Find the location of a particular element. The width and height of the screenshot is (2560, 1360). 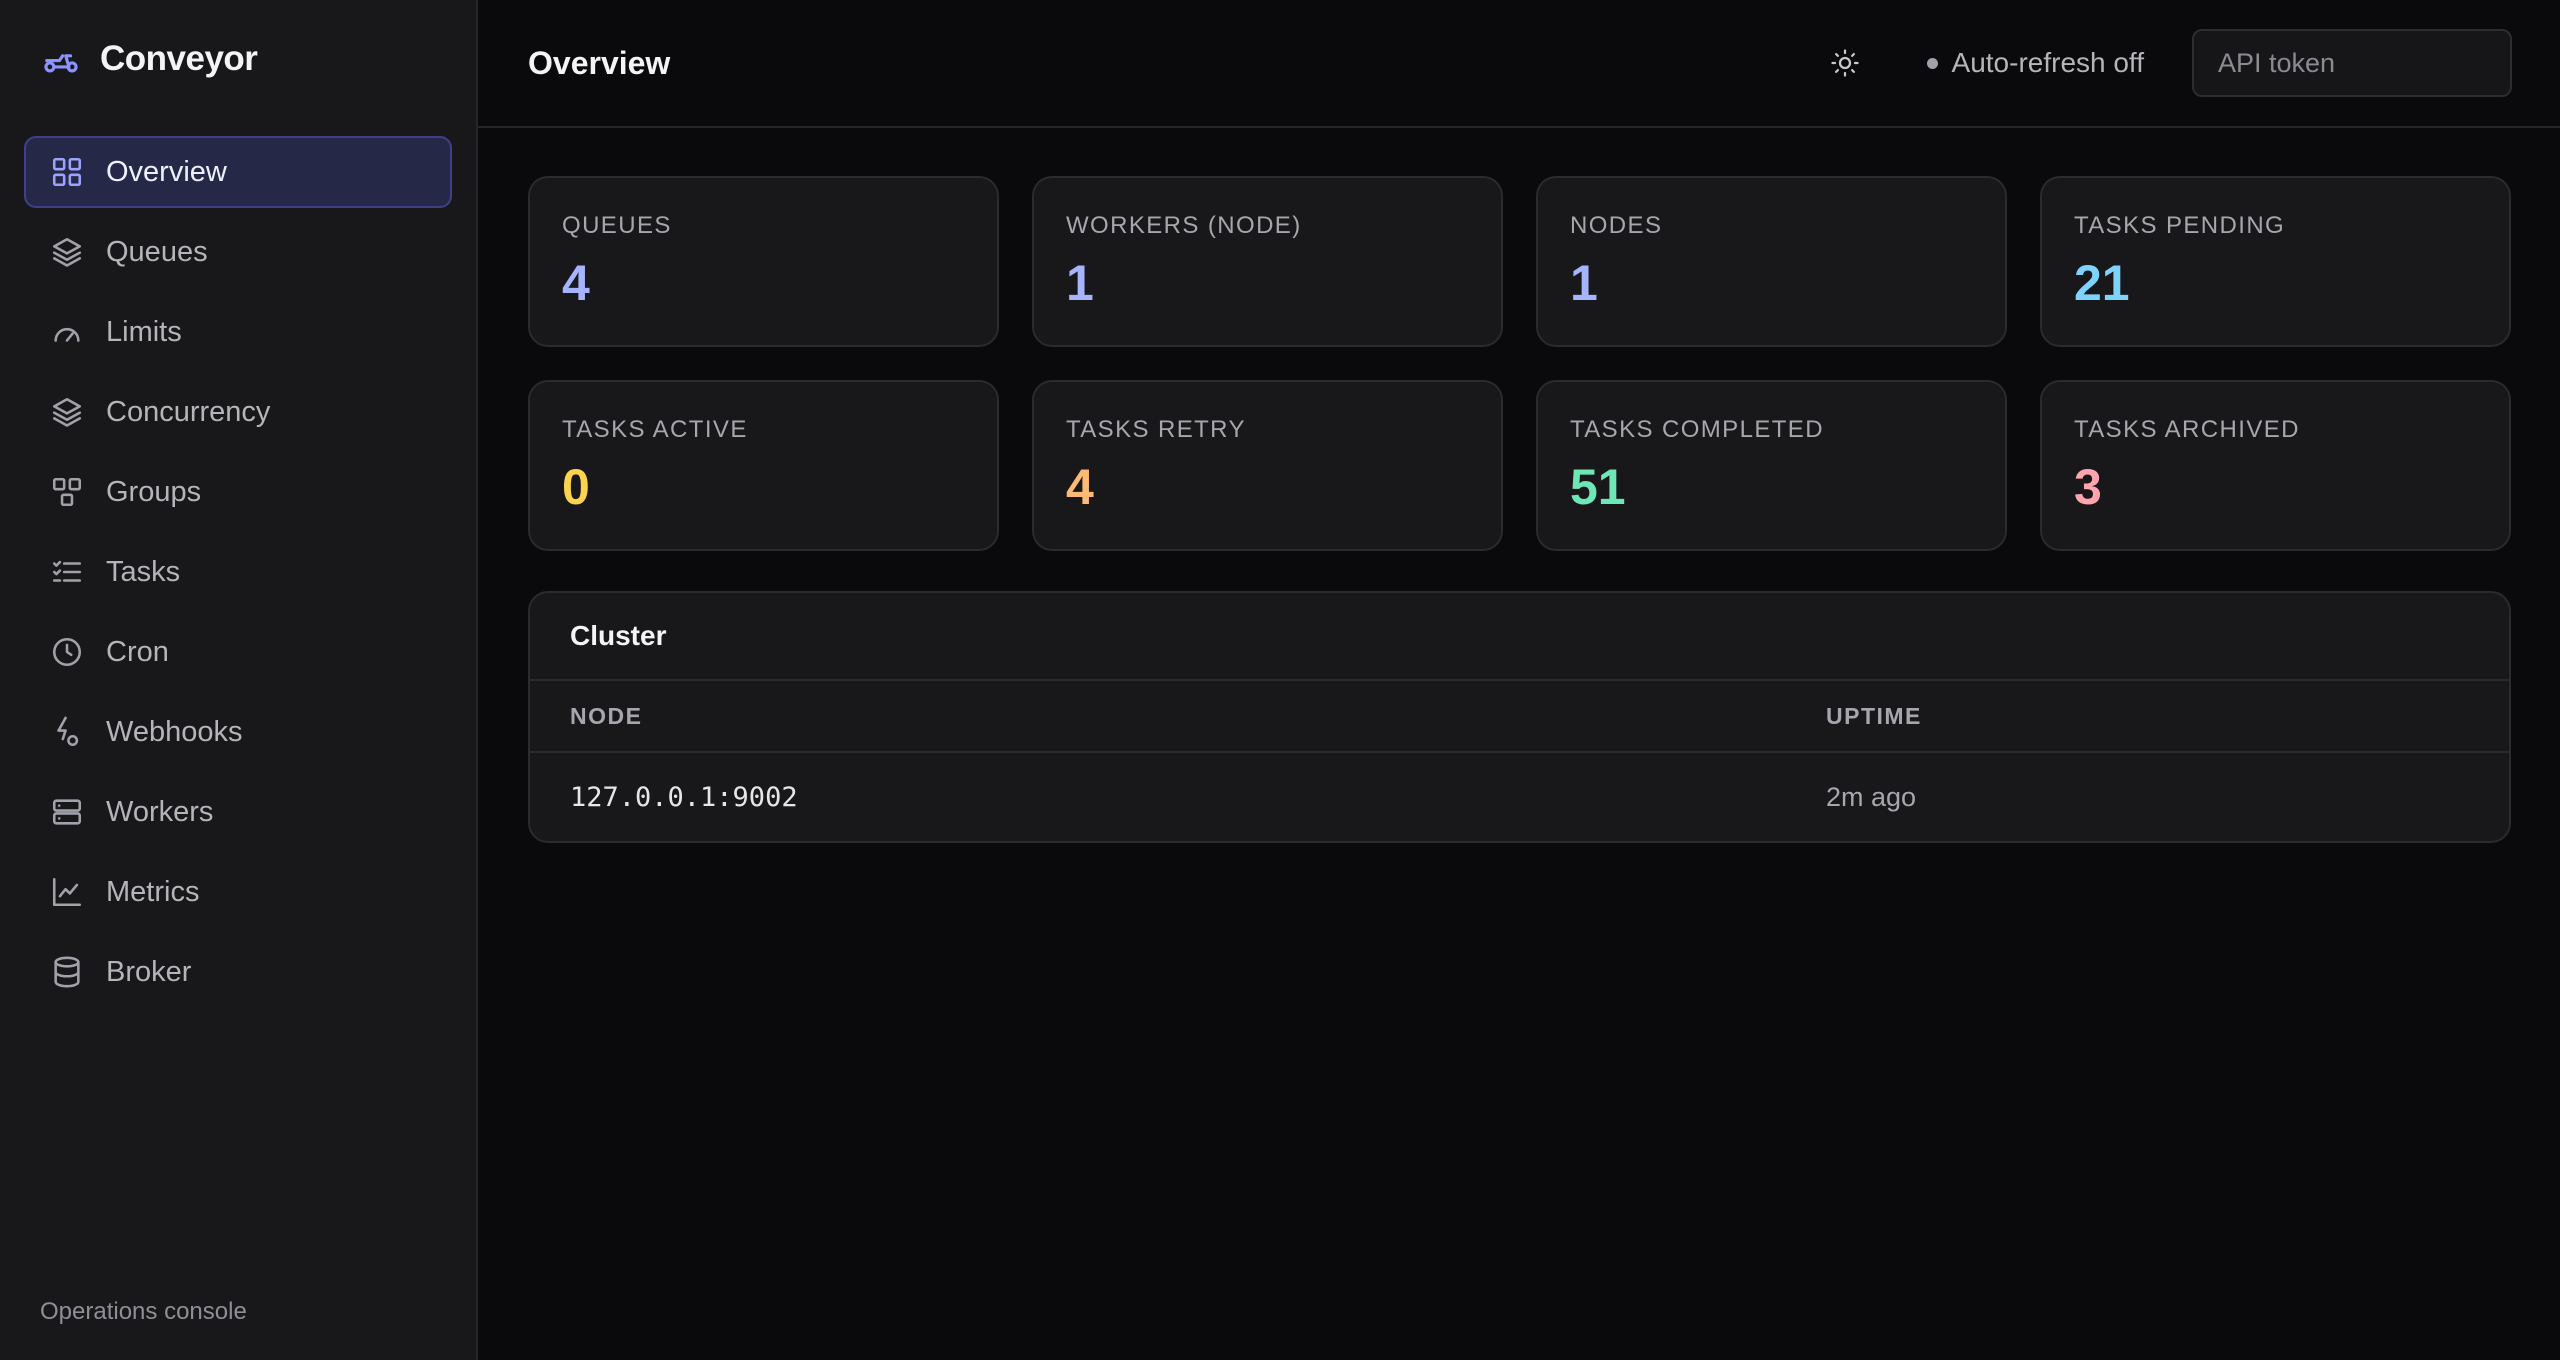

page-title: Overview is located at coordinates (599, 62).